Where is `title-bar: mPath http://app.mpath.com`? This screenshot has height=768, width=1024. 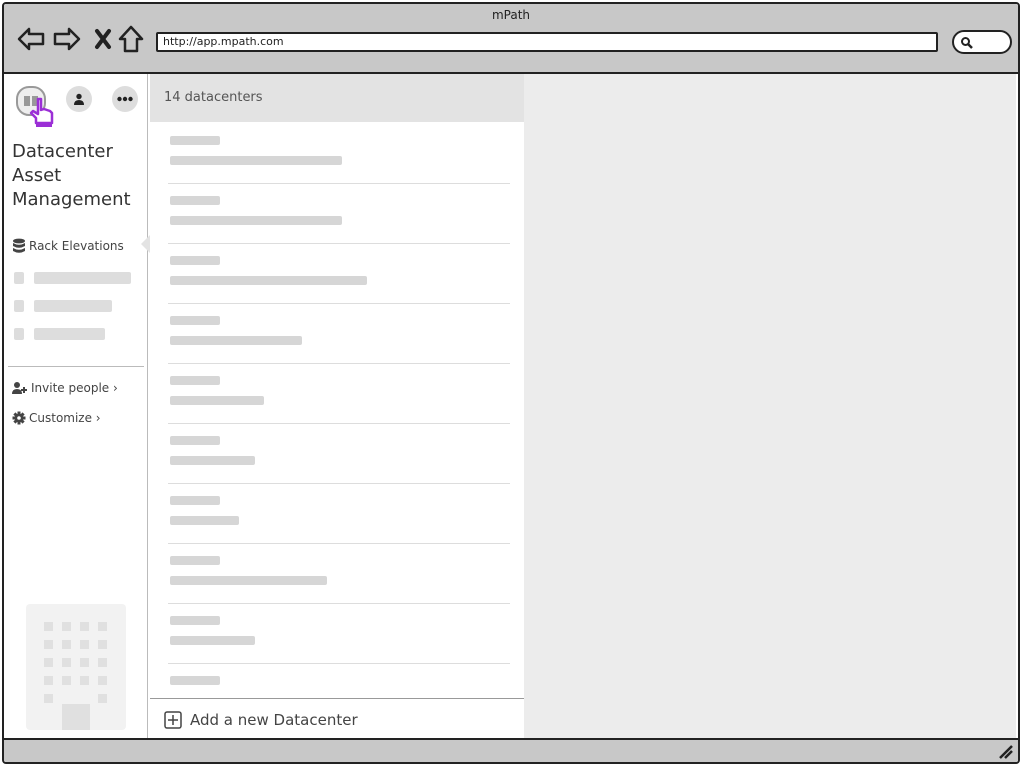 title-bar: mPath http://app.mpath.com is located at coordinates (511, 39).